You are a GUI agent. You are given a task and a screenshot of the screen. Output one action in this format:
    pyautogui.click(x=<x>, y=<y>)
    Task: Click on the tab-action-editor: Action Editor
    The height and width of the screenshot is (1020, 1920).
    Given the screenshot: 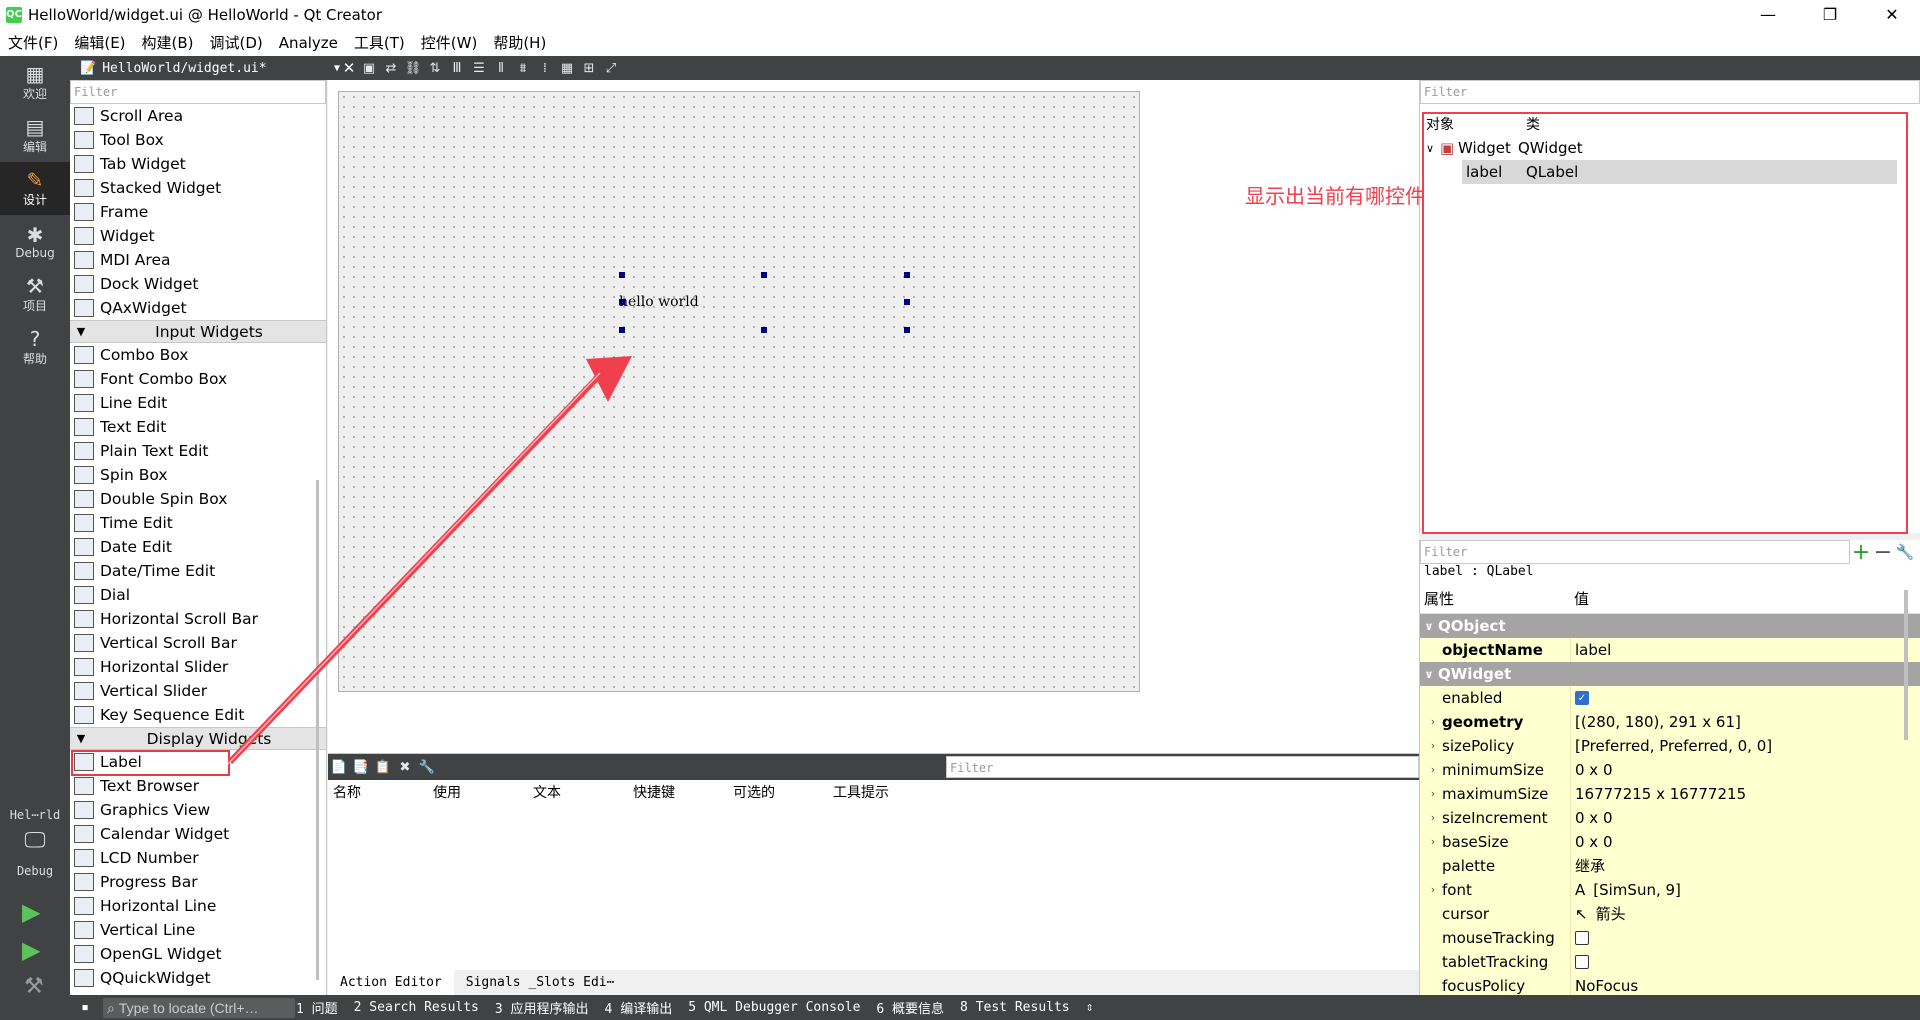 What is the action you would take?
    pyautogui.click(x=391, y=982)
    